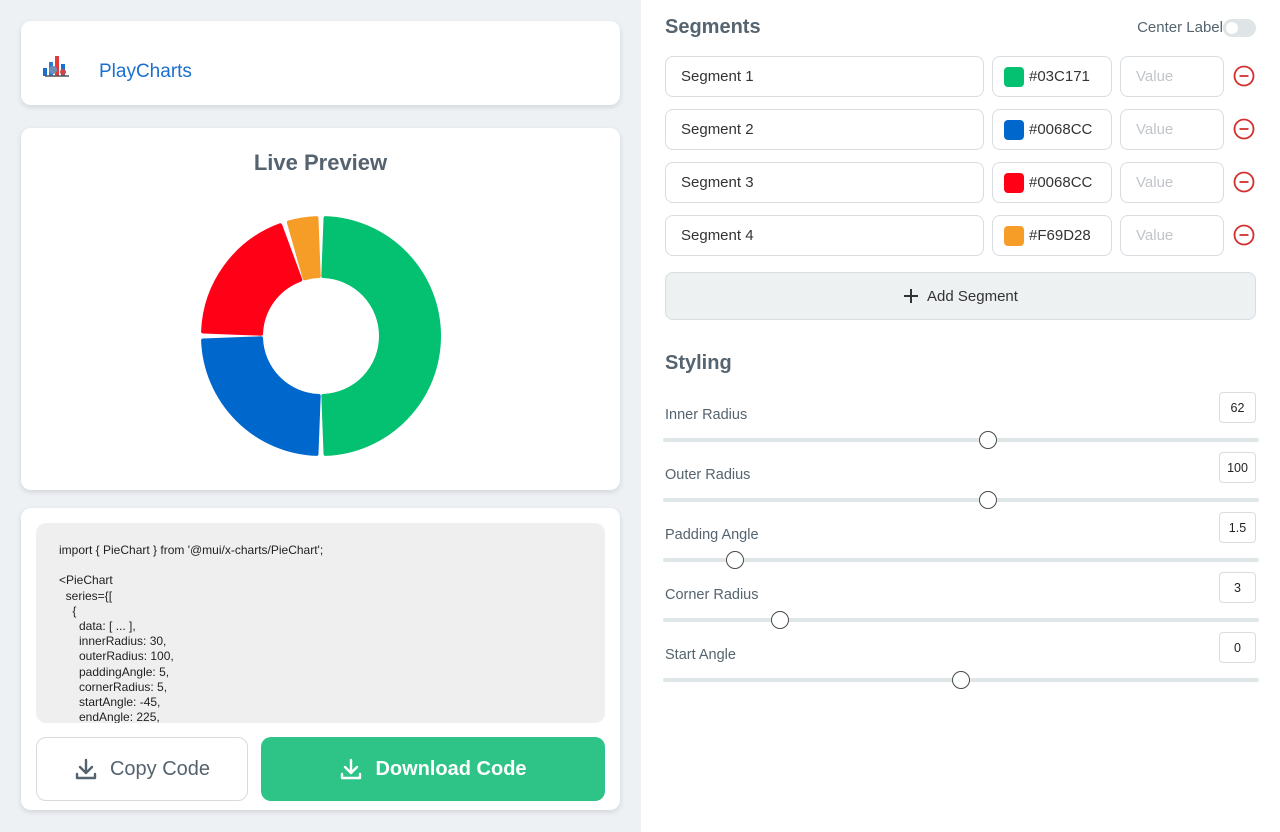  What do you see at coordinates (1060, 235) in the screenshot?
I see `color-hex-text: #F69D28` at bounding box center [1060, 235].